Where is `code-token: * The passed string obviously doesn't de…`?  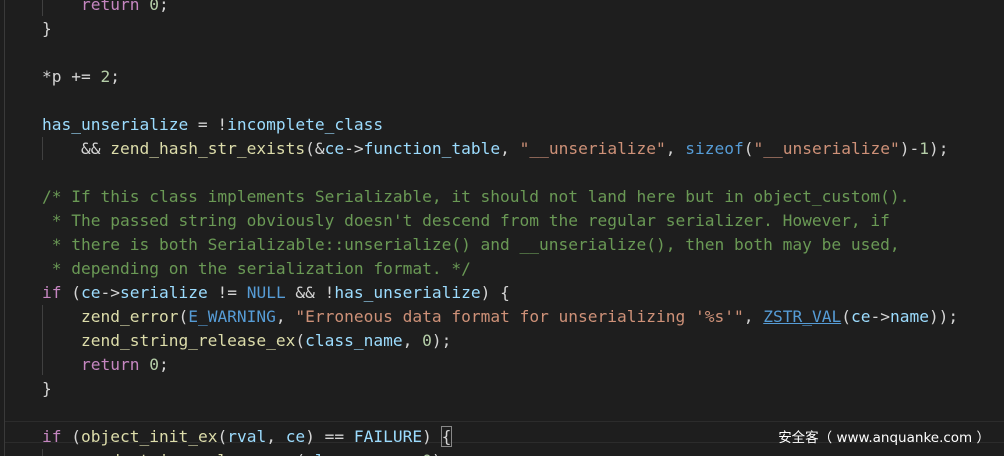 code-token: * The passed string obviously doesn't de… is located at coordinates (466, 220).